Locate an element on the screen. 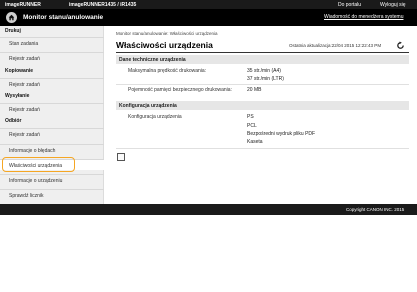 The width and height of the screenshot is (417, 292). max-print-speed-a4: 35 str./min (A4) is located at coordinates (264, 71).